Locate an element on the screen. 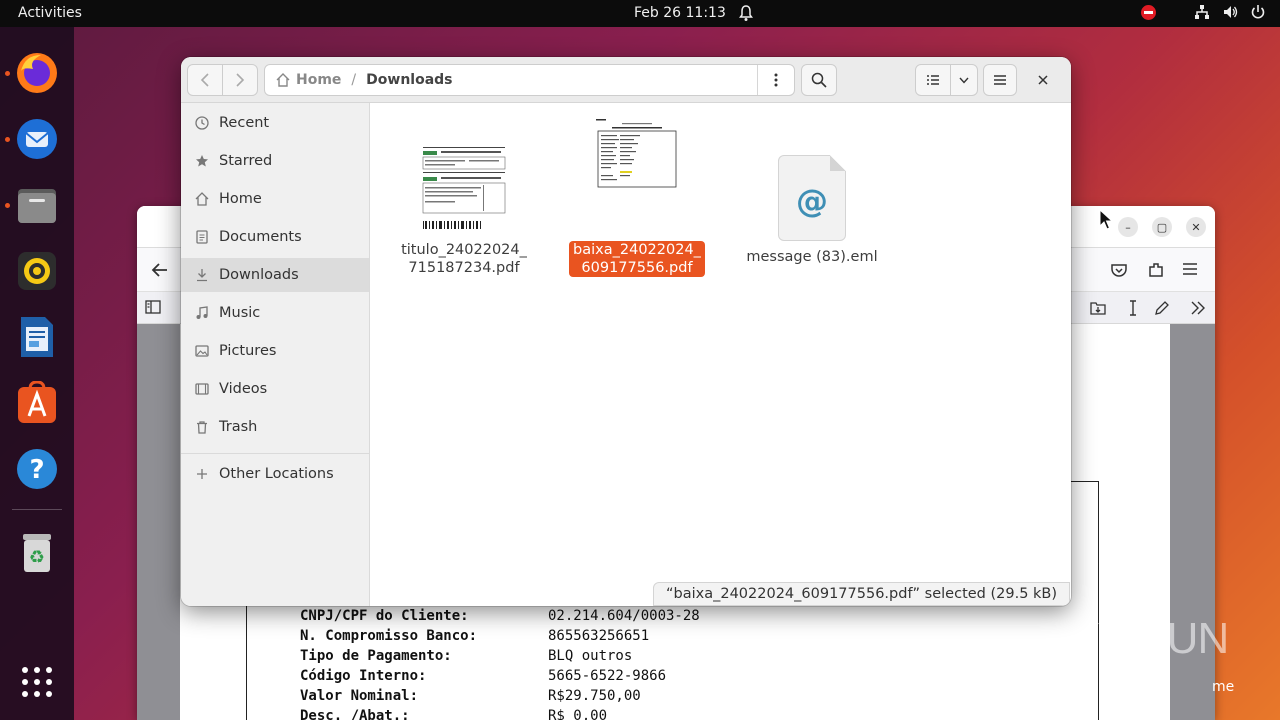  maximize-icon: ▢ is located at coordinates (1162, 227).